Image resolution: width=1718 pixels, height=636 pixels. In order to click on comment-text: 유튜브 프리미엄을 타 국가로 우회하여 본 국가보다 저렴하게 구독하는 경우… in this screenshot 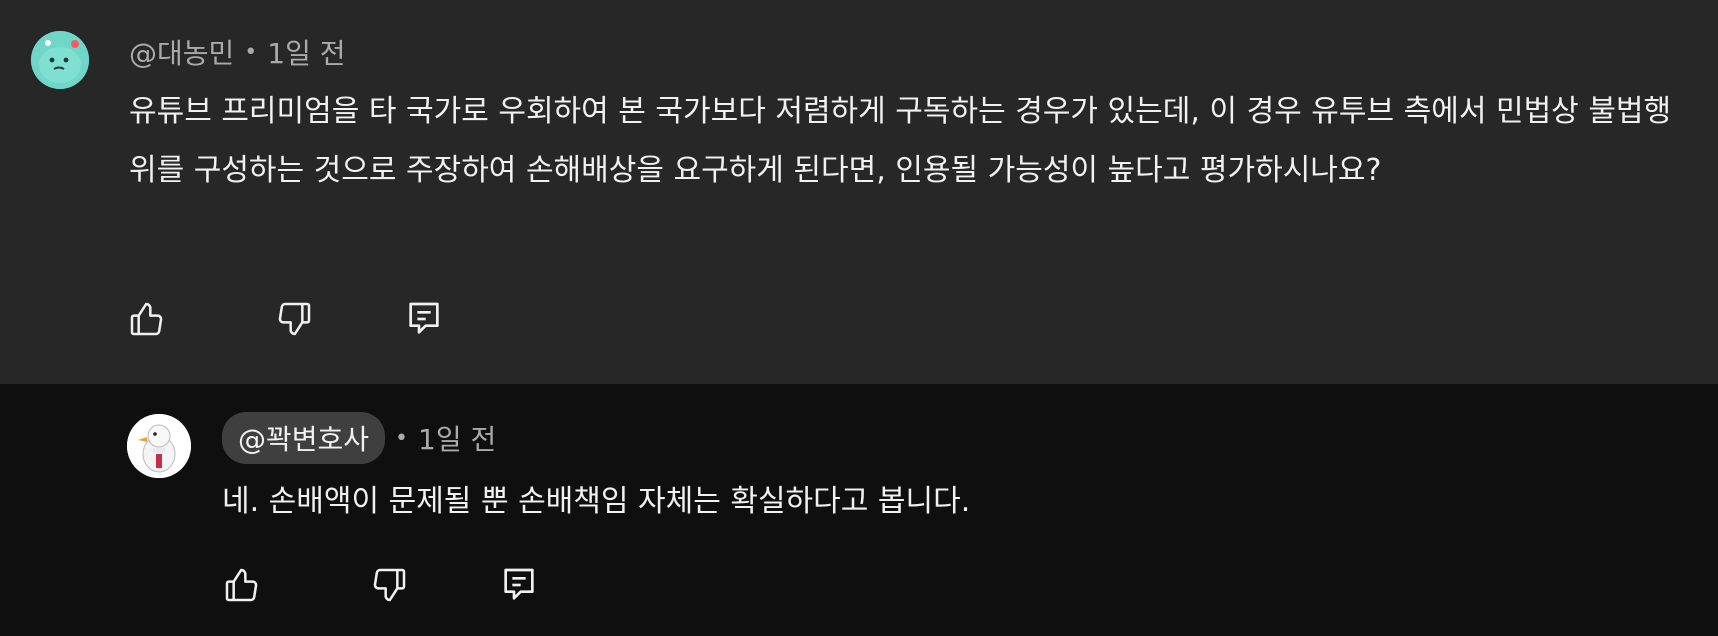, I will do `click(900, 141)`.